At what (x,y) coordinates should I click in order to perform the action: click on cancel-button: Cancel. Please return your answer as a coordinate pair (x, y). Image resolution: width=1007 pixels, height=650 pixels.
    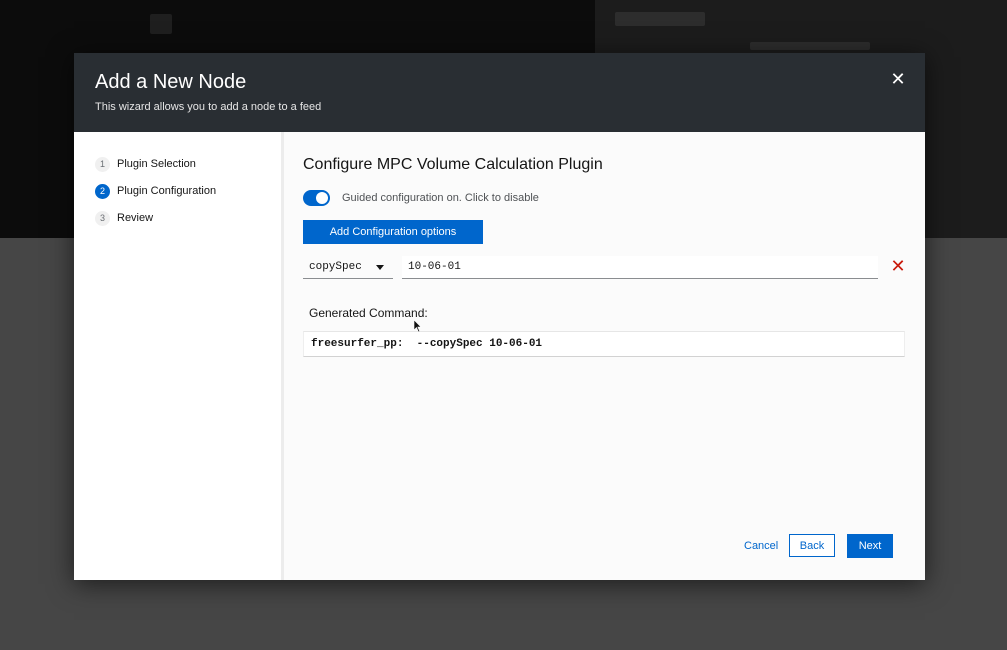
    Looking at the image, I should click on (761, 546).